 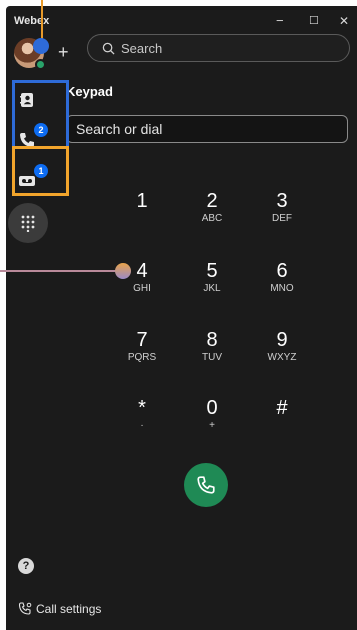 What do you see at coordinates (282, 218) in the screenshot?
I see `dialpad-key-letters: DEF` at bounding box center [282, 218].